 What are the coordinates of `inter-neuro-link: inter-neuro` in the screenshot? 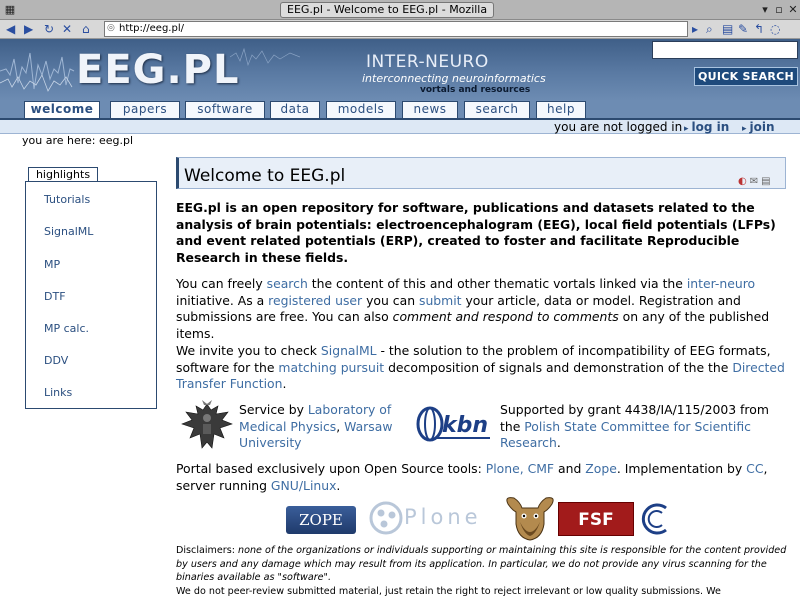 It's located at (721, 283).